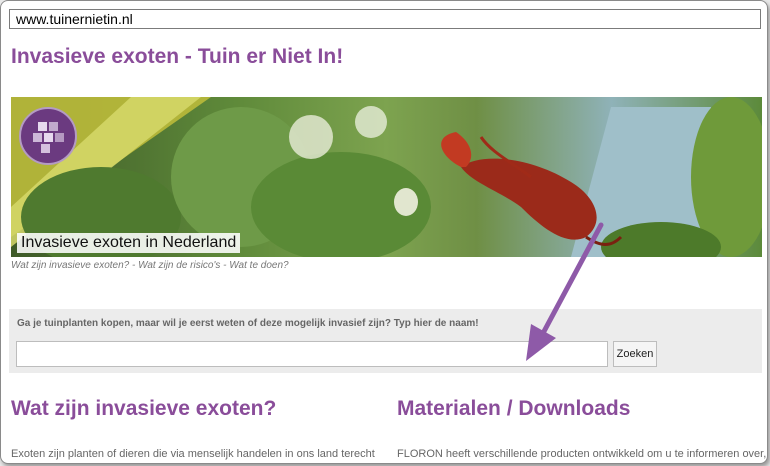 The image size is (770, 466). What do you see at coordinates (177, 56) in the screenshot?
I see `site-title: Invasieve exoten - Tuin er Niet In!` at bounding box center [177, 56].